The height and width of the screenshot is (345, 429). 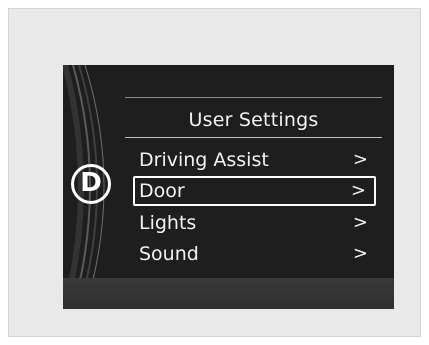 What do you see at coordinates (228, 293) in the screenshot?
I see `display-footer-bar` at bounding box center [228, 293].